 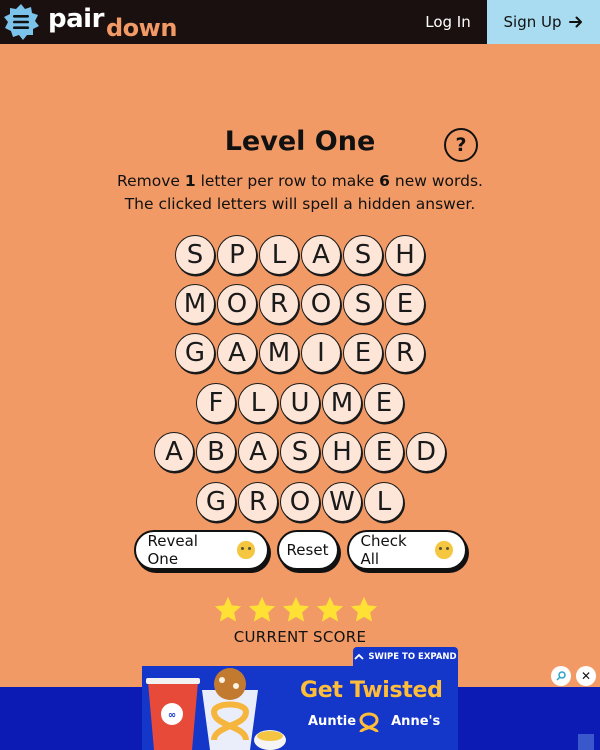 I want to click on score-label: CURRENT SCORE, so click(x=300, y=637).